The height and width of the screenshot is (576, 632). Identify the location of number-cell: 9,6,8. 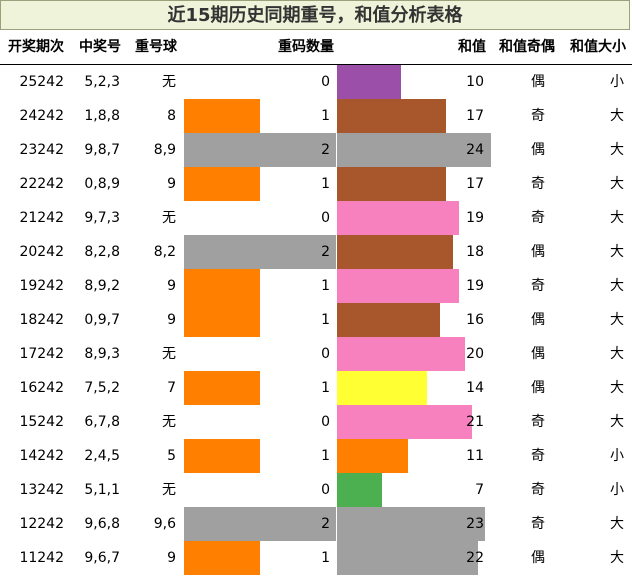
(102, 524).